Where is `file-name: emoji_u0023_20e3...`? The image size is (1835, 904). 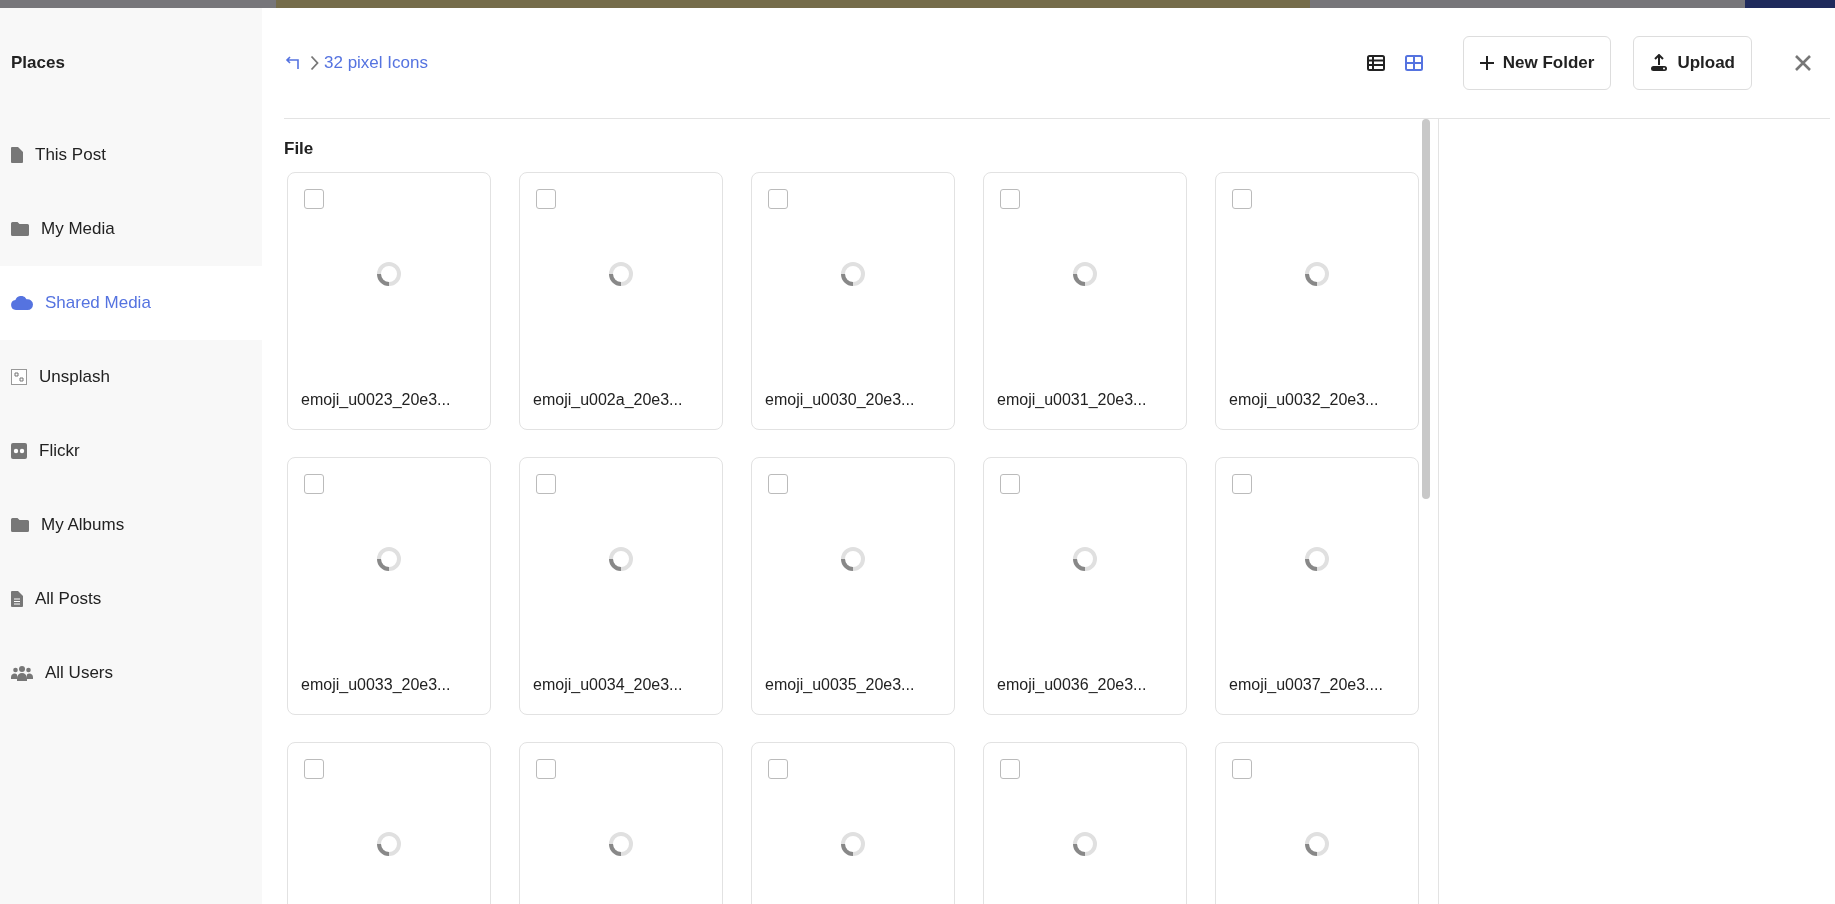
file-name: emoji_u0023_20e3... is located at coordinates (376, 400).